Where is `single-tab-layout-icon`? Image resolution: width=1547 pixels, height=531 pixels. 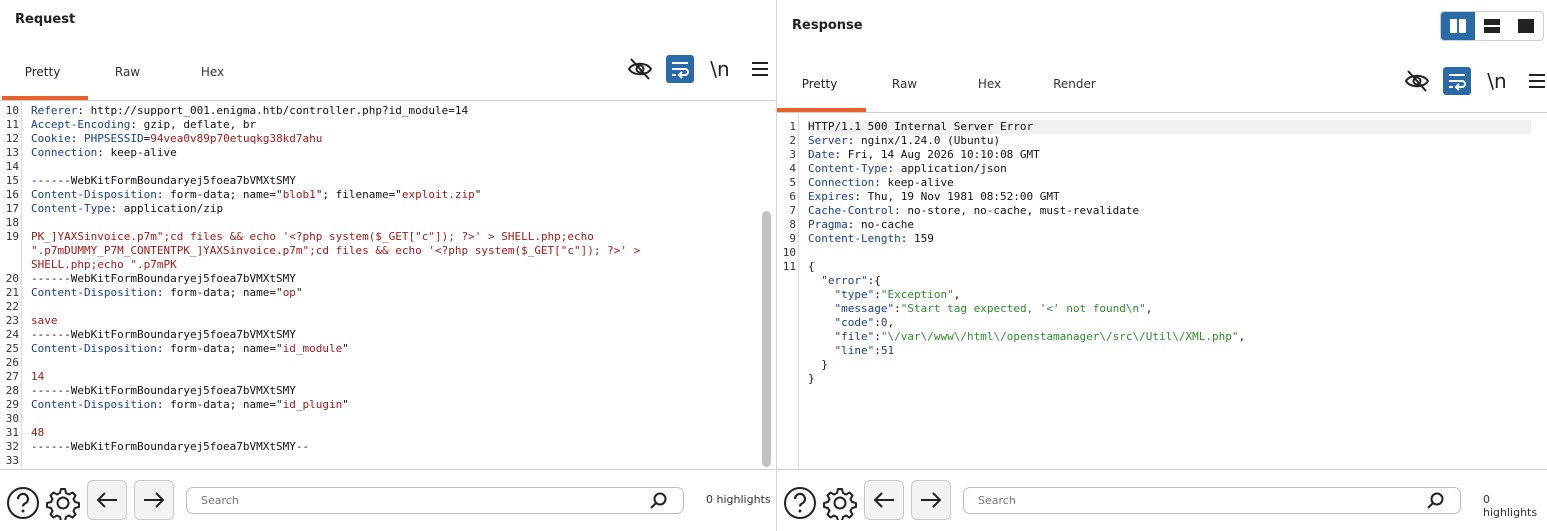
single-tab-layout-icon is located at coordinates (1526, 26).